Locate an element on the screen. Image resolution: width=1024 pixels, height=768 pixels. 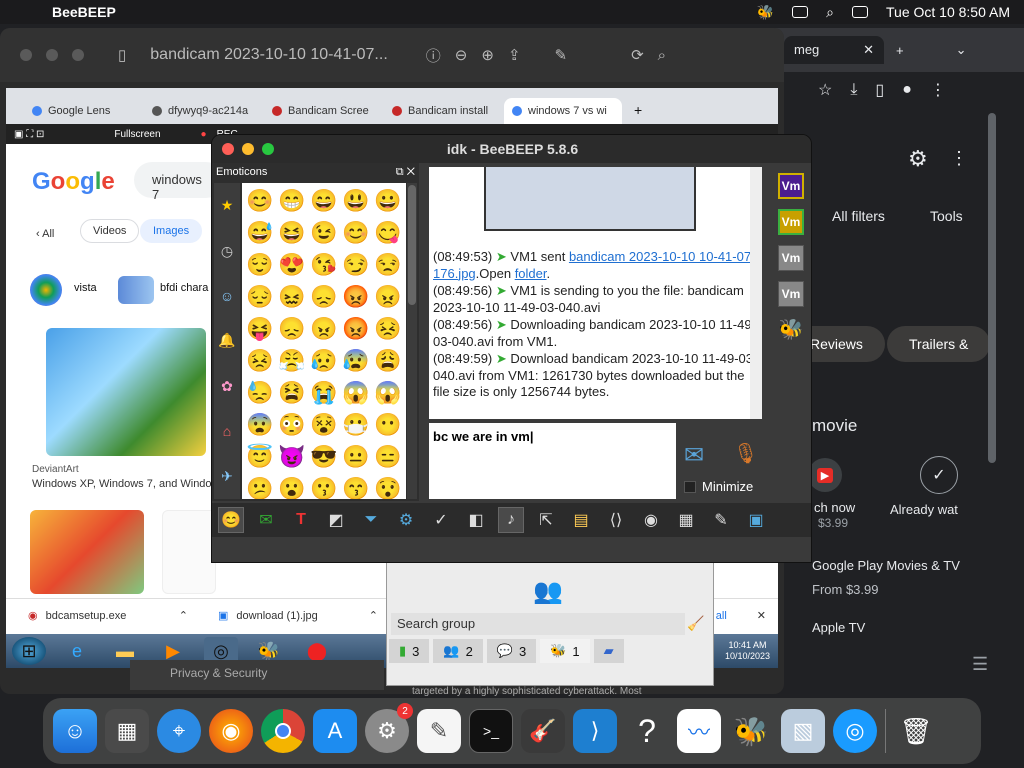
minimize-dot-icon is located at coordinates (52, 55).